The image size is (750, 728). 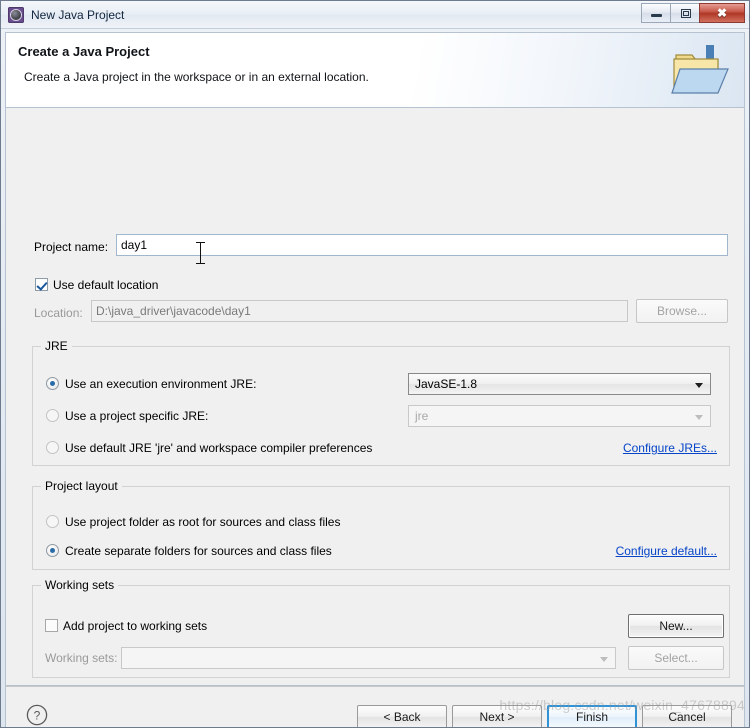 I want to click on minimize-button, so click(x=655, y=13).